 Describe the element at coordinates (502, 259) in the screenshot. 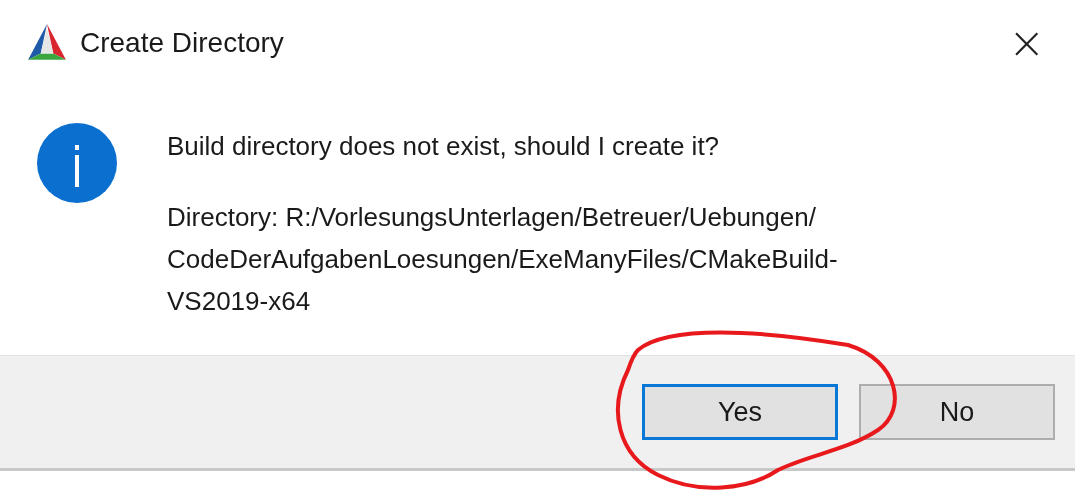

I see `directory-text: Directory: R:/VorlesungsUnterlagen/Betreuer/Uebungen/ CodeDerAufgabenLoesungen/ExeManyFiles/CMakeBuild- VS2019-x64` at that location.